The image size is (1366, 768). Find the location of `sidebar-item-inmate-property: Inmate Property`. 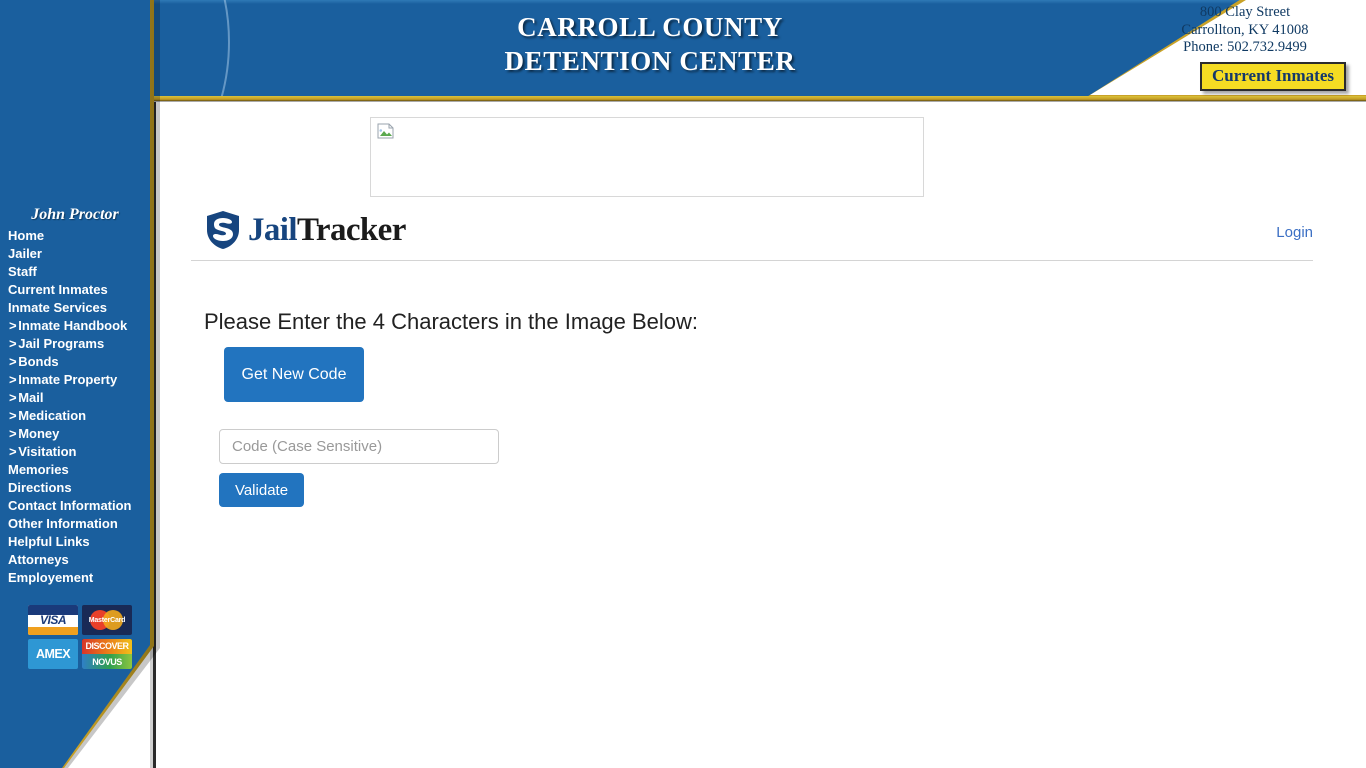

sidebar-item-inmate-property: Inmate Property is located at coordinates (79, 380).